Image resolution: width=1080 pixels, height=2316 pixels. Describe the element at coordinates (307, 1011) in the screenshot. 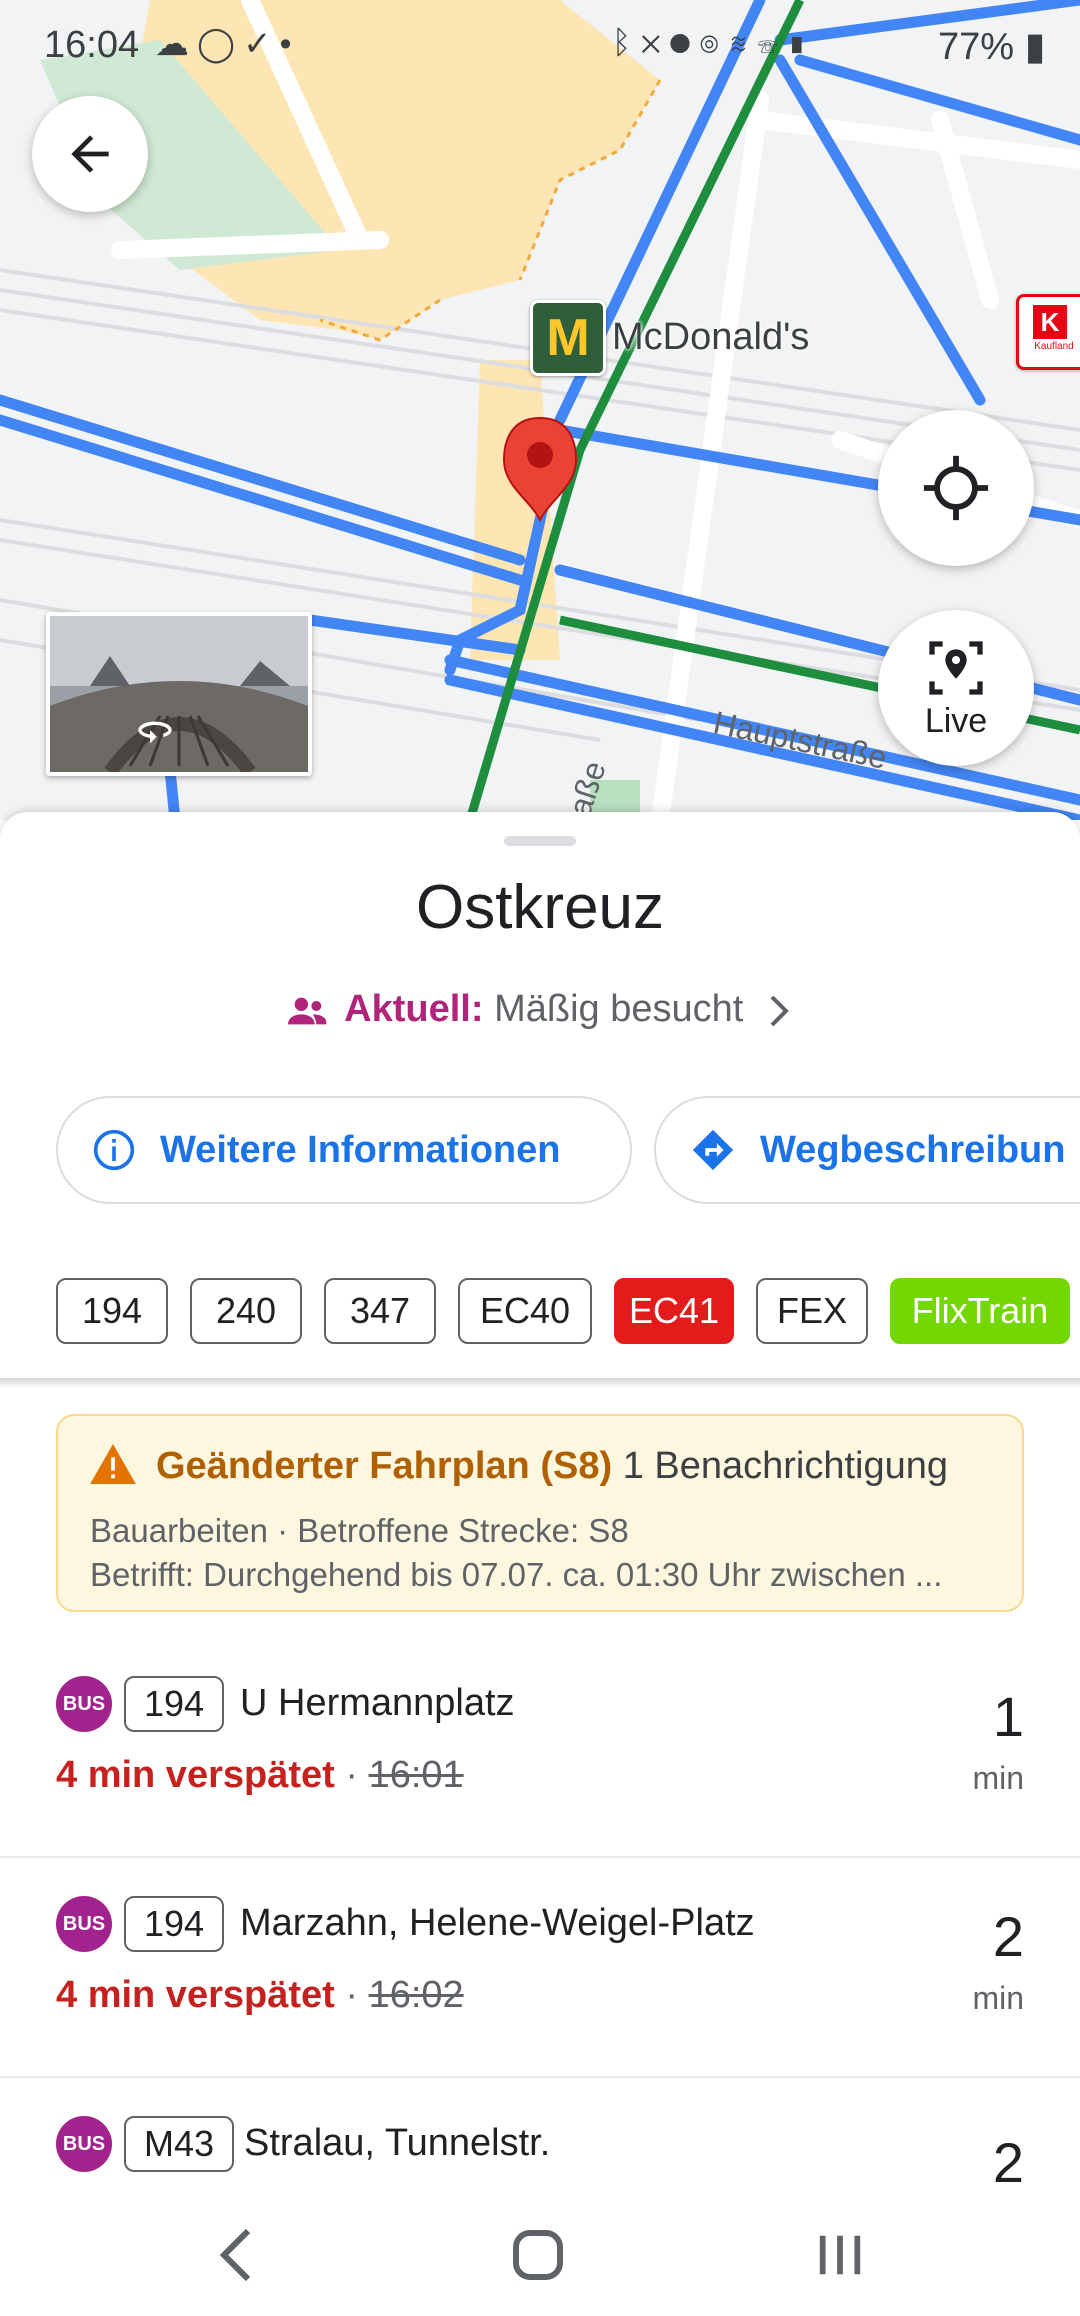

I see `people-icon` at that location.